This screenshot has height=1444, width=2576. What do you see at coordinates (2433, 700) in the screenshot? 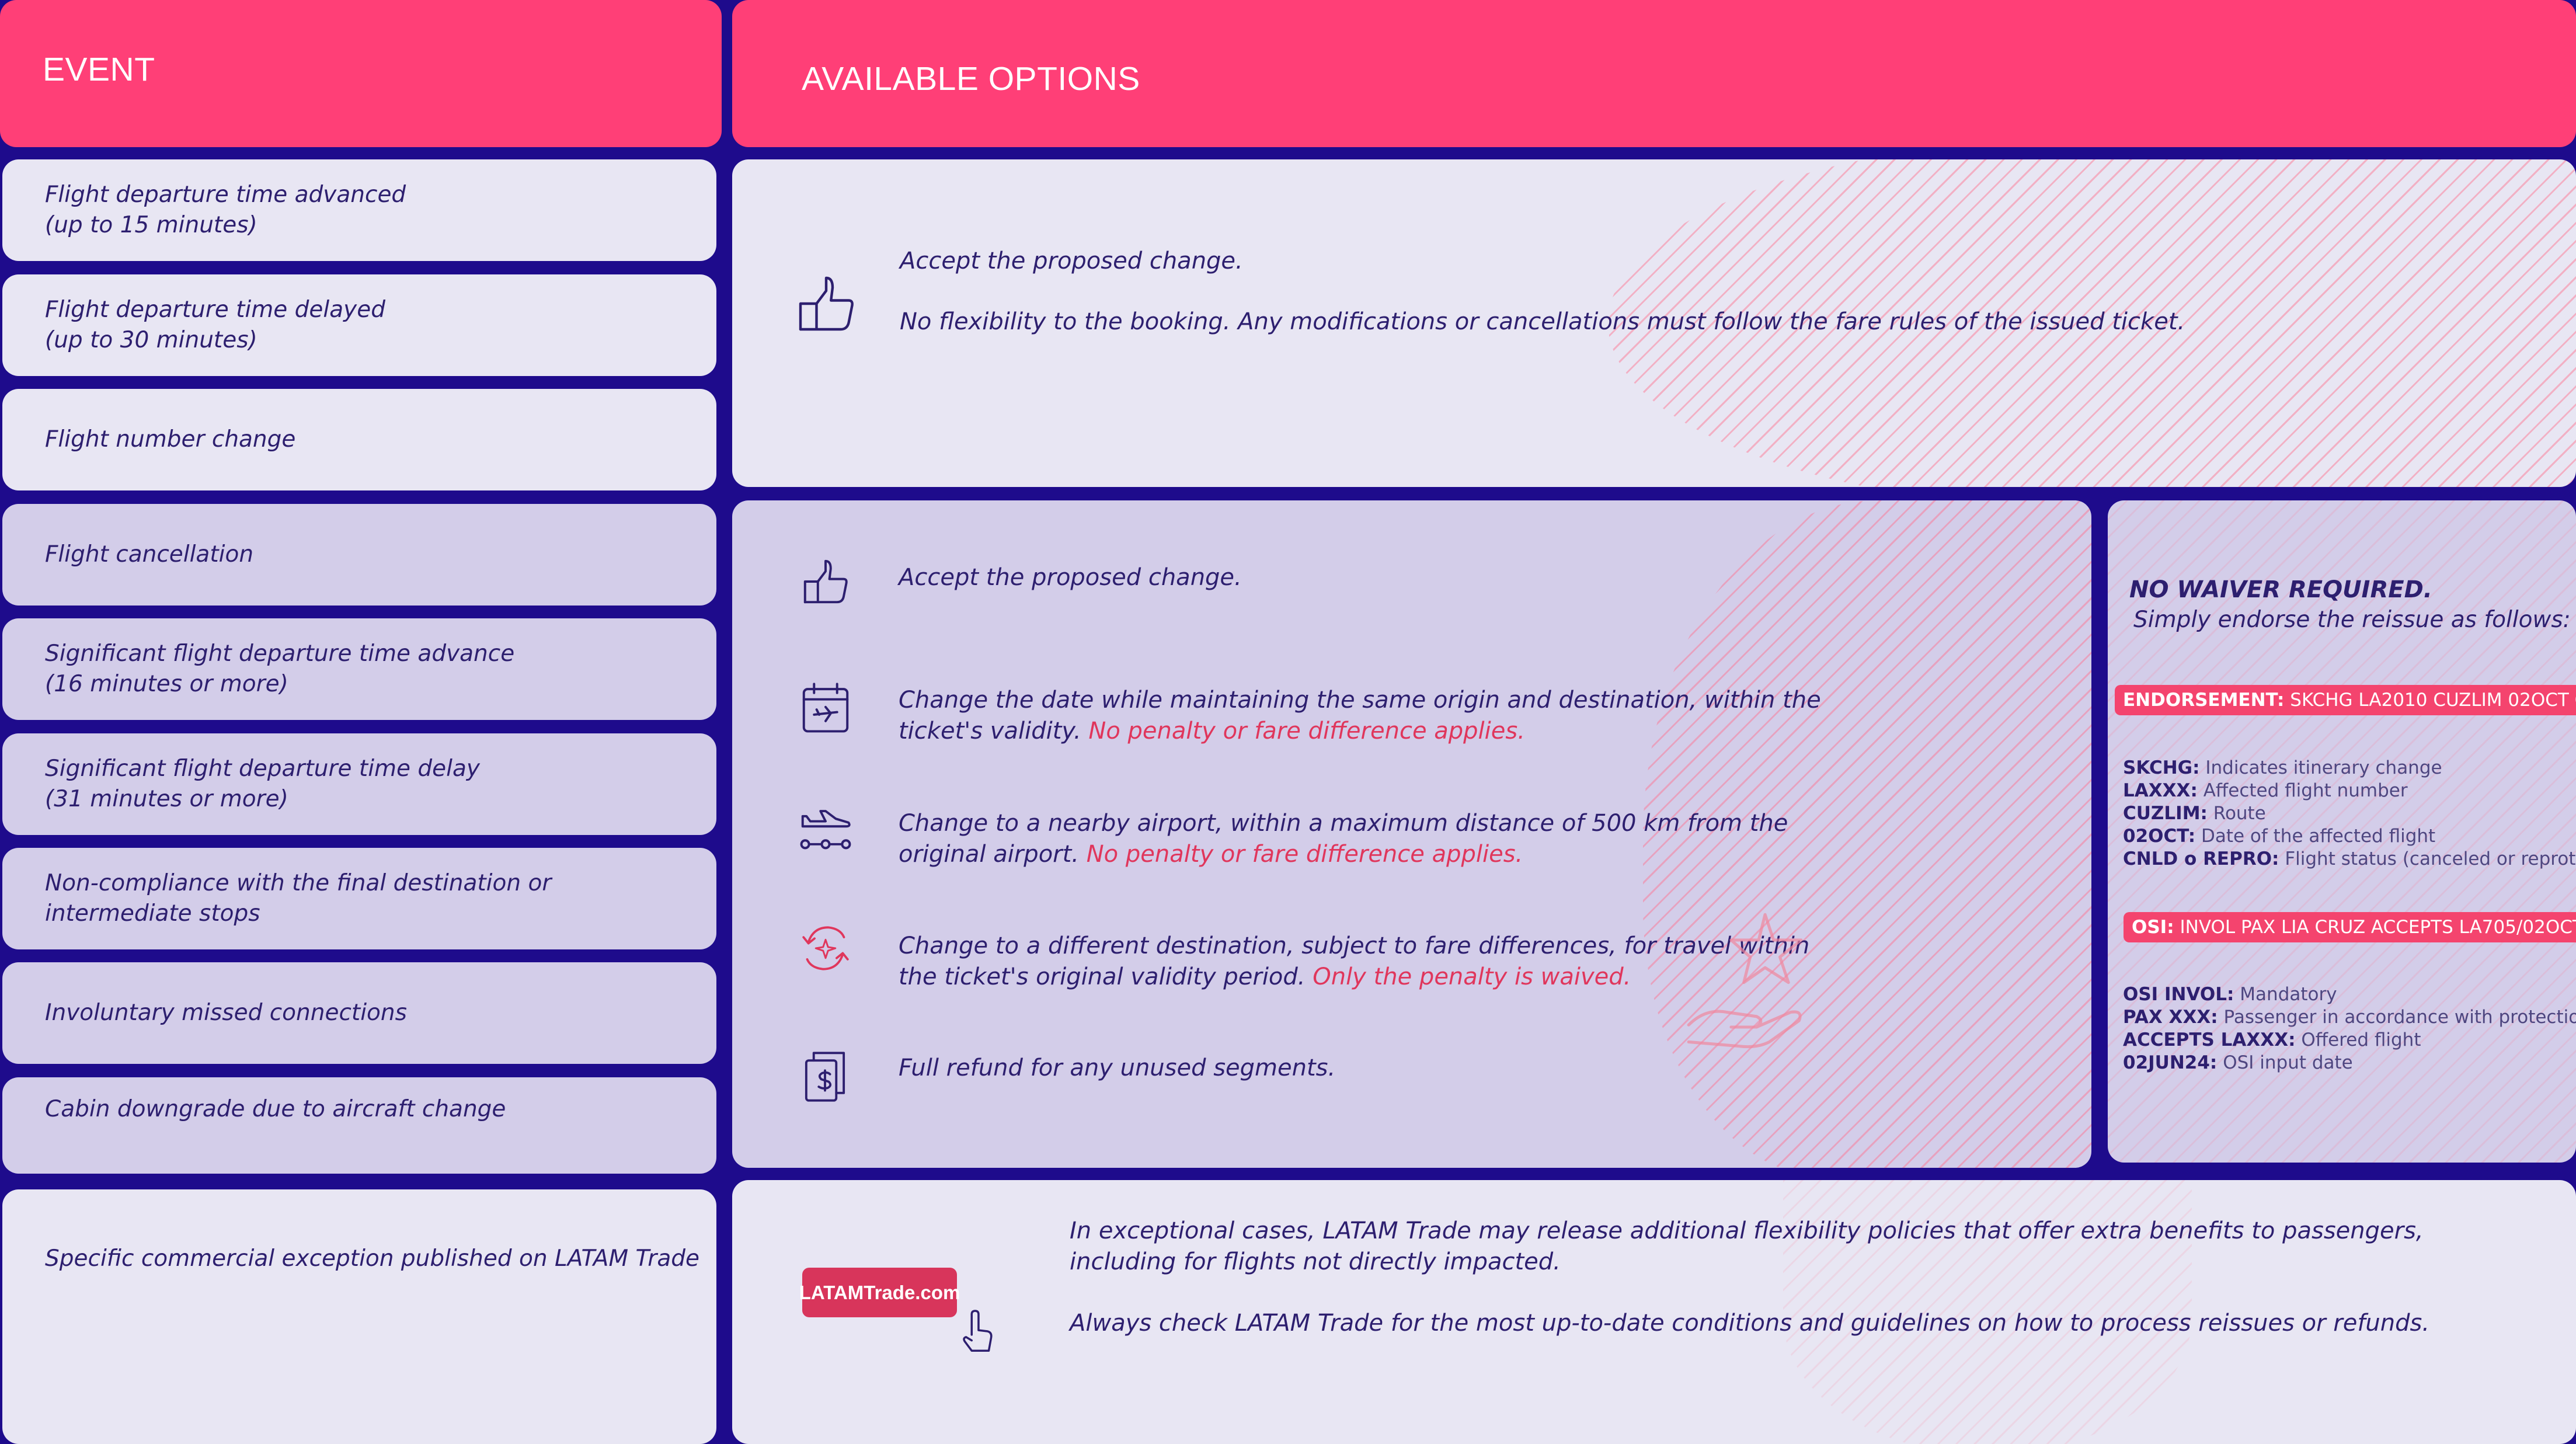
I see `endorsement-value: SKCHG LA2010 CUZLIM 02OCT CNLD` at bounding box center [2433, 700].